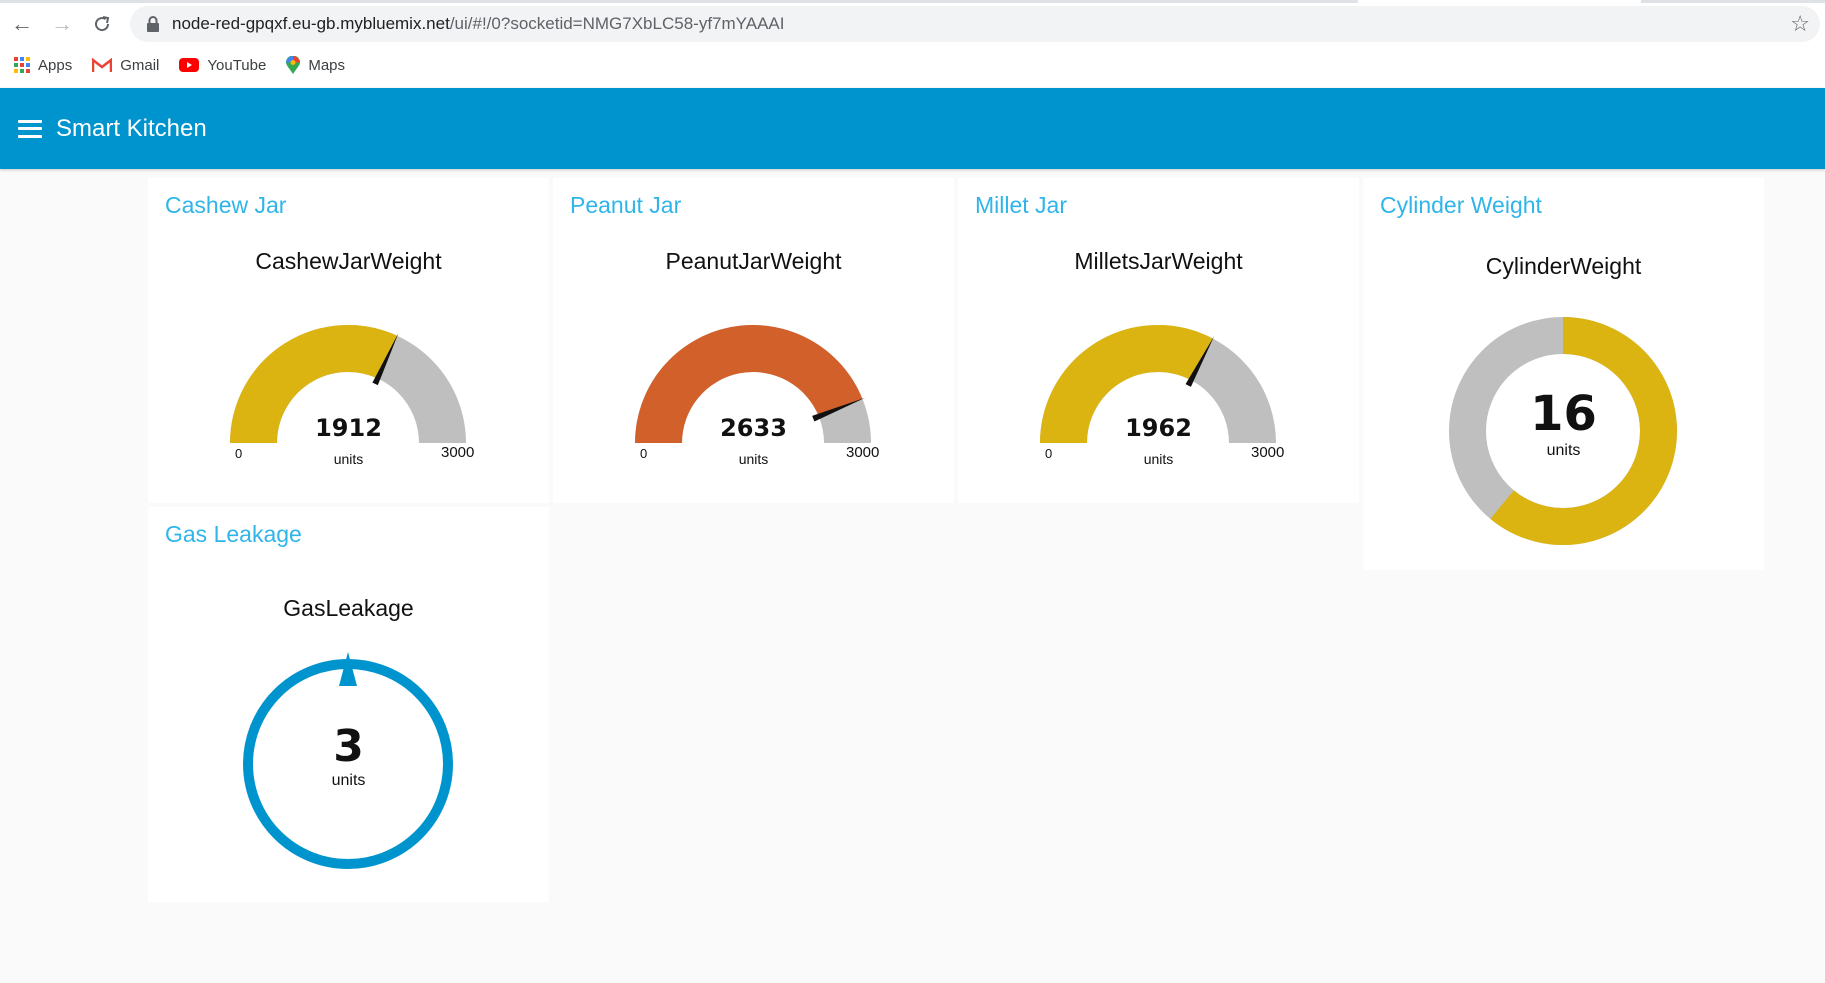  I want to click on forward-arrow-icon: →, so click(62, 24).